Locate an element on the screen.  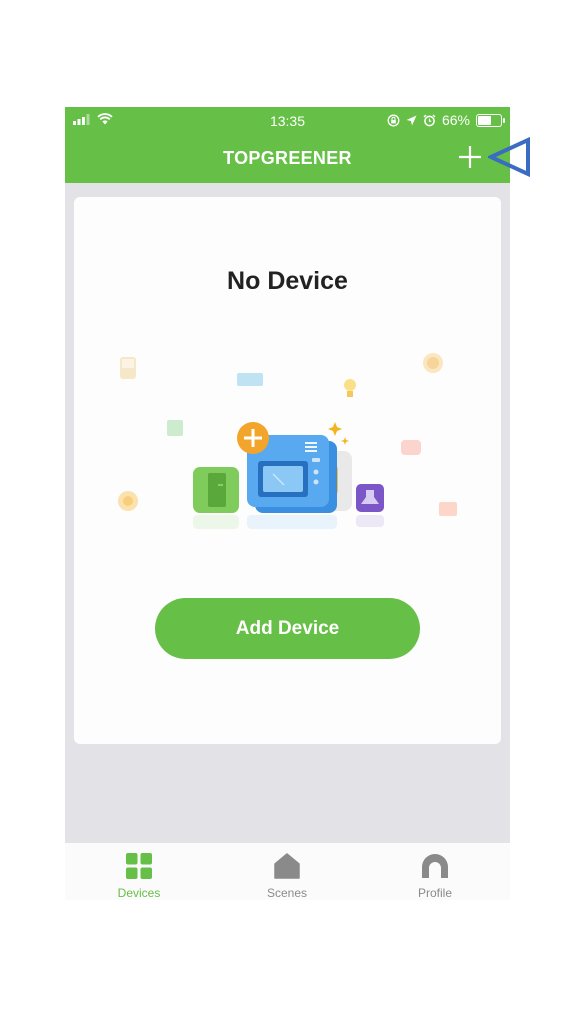
speaker-icon is located at coordinates (411, 447).